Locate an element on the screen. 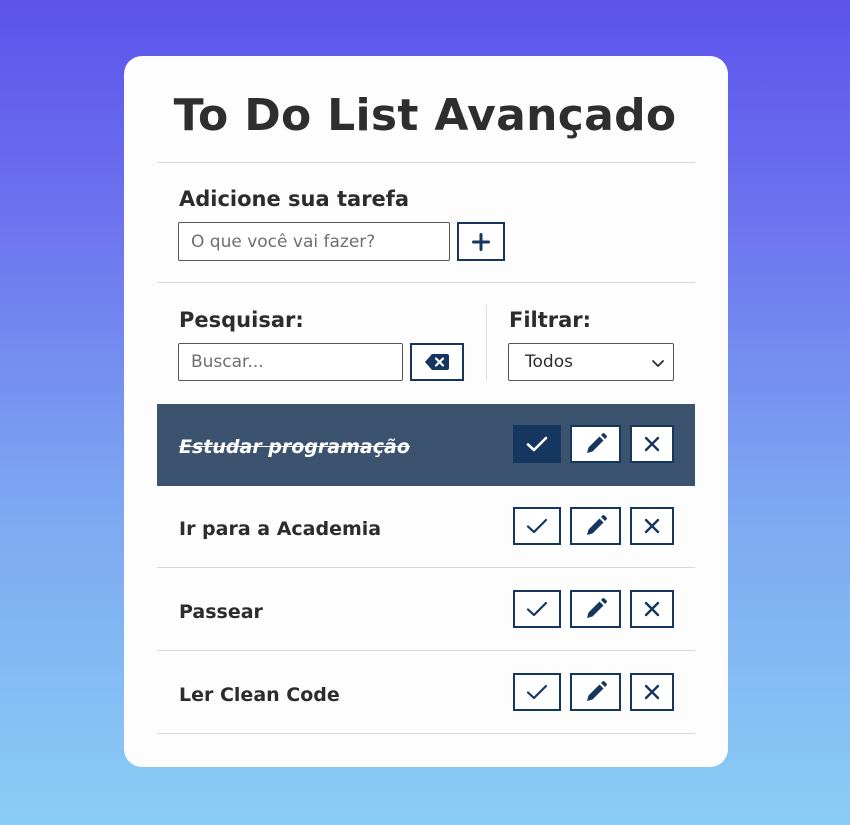 Image resolution: width=850 pixels, height=825 pixels. clear-search-button is located at coordinates (437, 362).